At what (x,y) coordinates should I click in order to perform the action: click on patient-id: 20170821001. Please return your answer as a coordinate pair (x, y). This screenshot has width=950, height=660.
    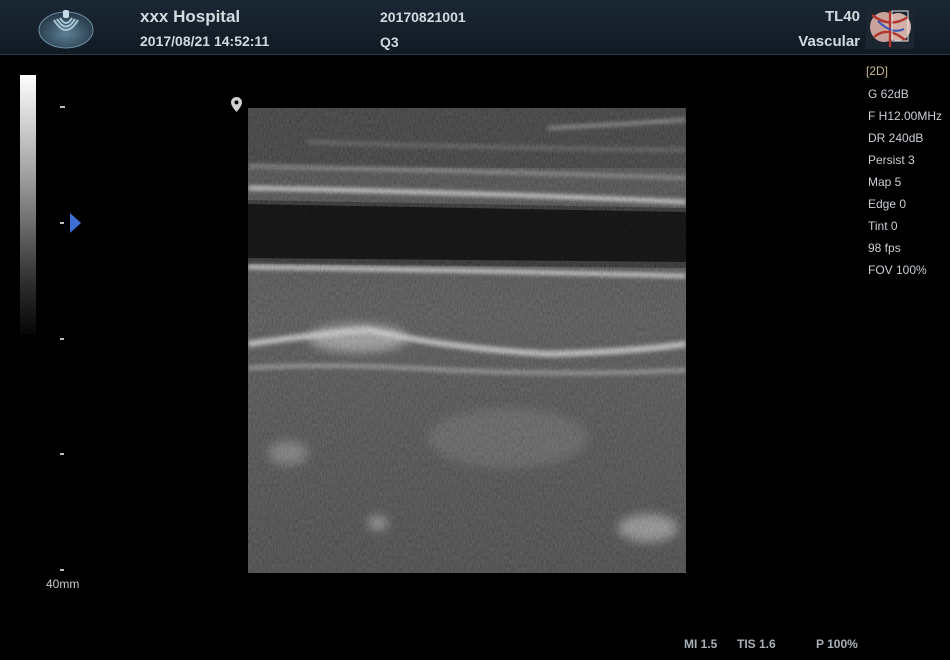
    Looking at the image, I should click on (423, 17).